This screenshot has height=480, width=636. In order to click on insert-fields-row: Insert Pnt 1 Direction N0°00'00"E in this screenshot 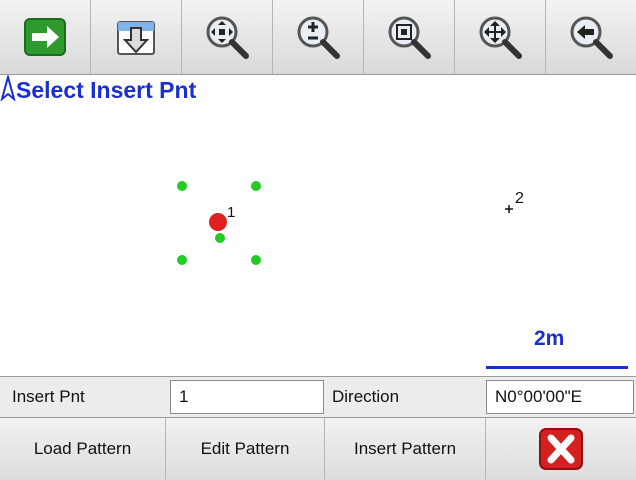, I will do `click(318, 397)`.